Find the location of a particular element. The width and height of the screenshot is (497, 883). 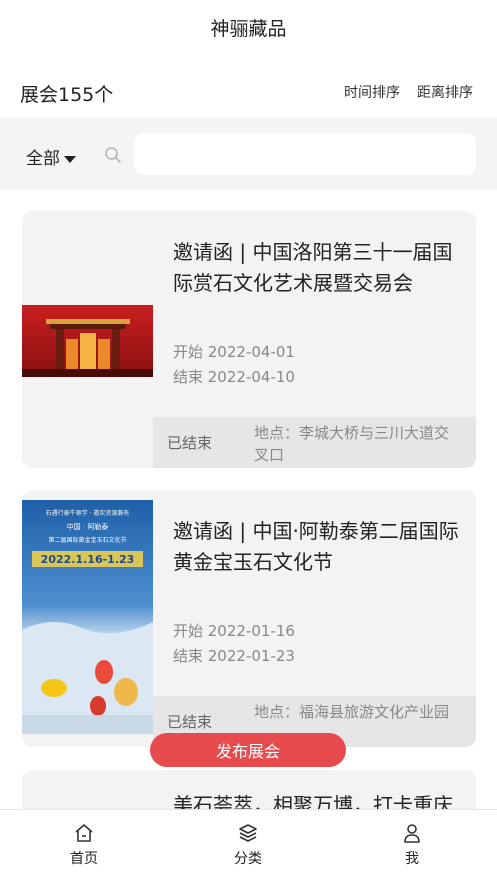

location-text: 地点：福海县旅游文化产业园 is located at coordinates (352, 712).